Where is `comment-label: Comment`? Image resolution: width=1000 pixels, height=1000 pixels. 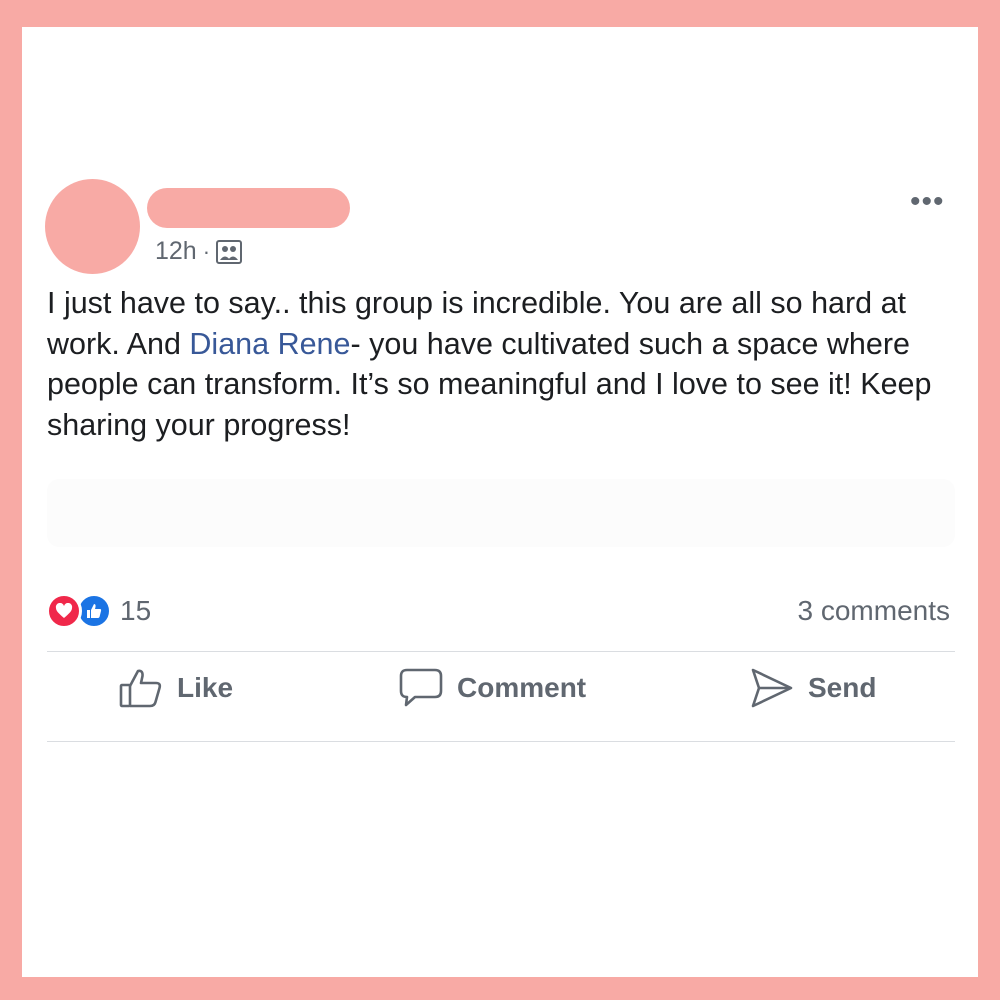 comment-label: Comment is located at coordinates (522, 687).